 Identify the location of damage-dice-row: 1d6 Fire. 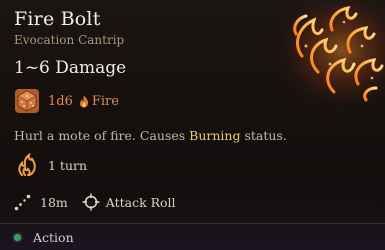
(66, 101).